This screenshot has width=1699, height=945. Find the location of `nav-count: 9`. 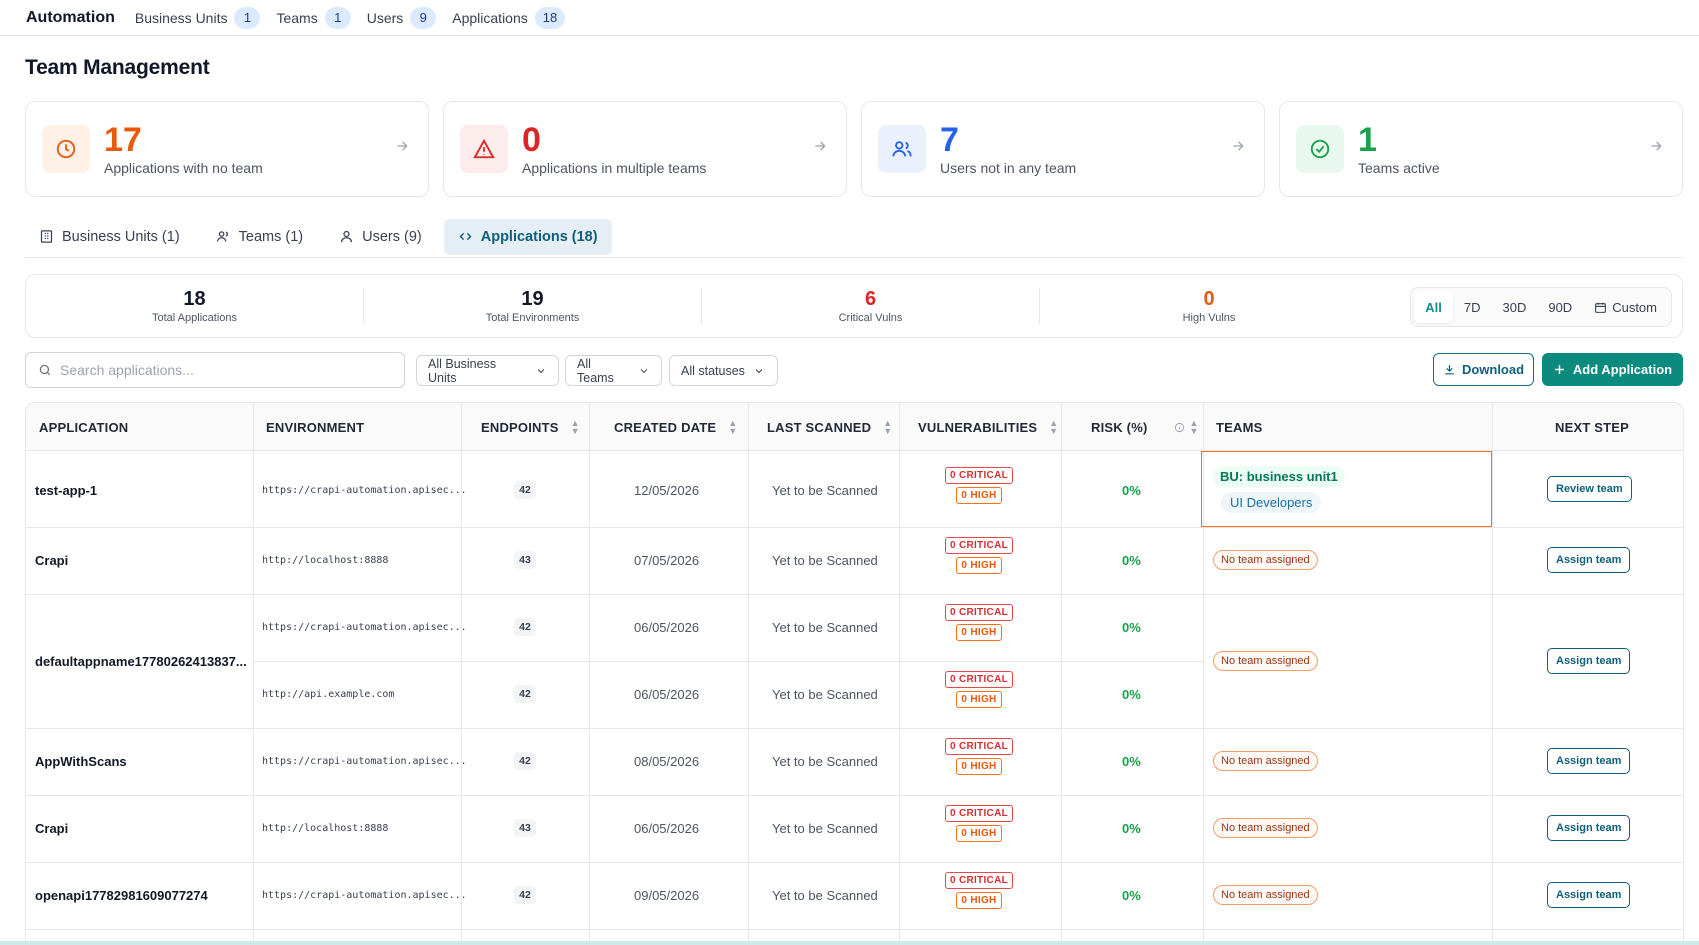

nav-count: 9 is located at coordinates (423, 17).